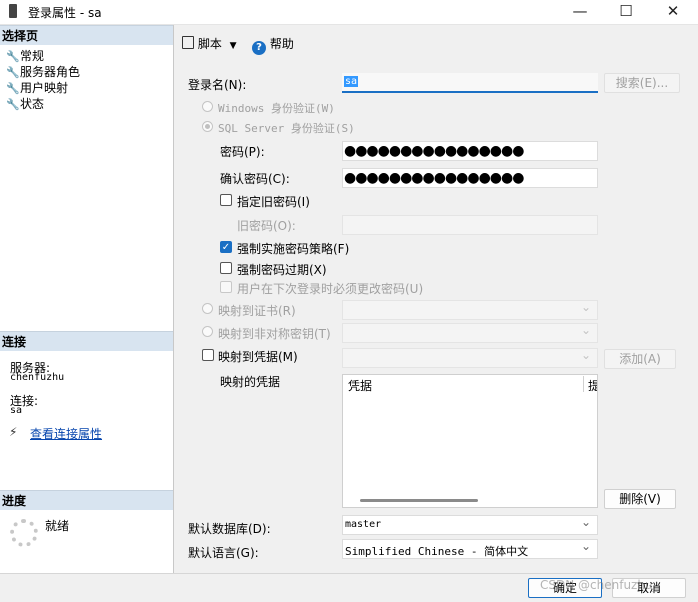 The height and width of the screenshot is (602, 698). I want to click on old-password-label: 旧密码(O):, so click(266, 226).